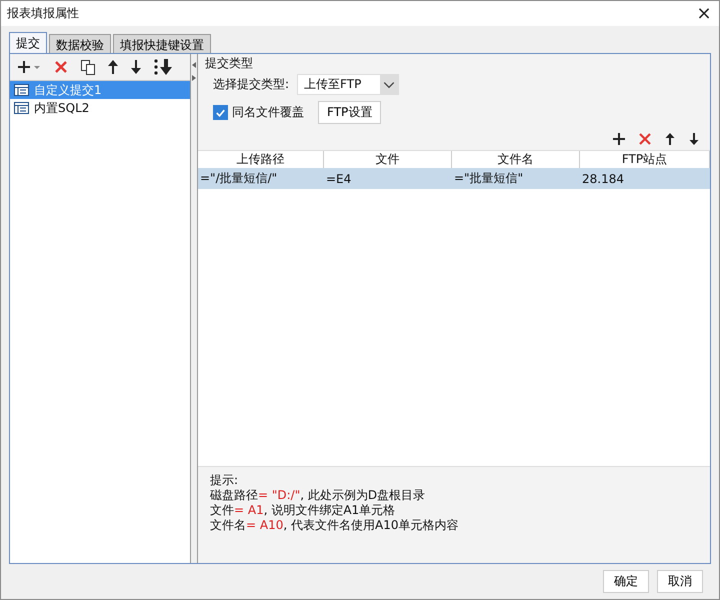 The width and height of the screenshot is (720, 600). I want to click on type-label: 选择提交类型:, so click(251, 84).